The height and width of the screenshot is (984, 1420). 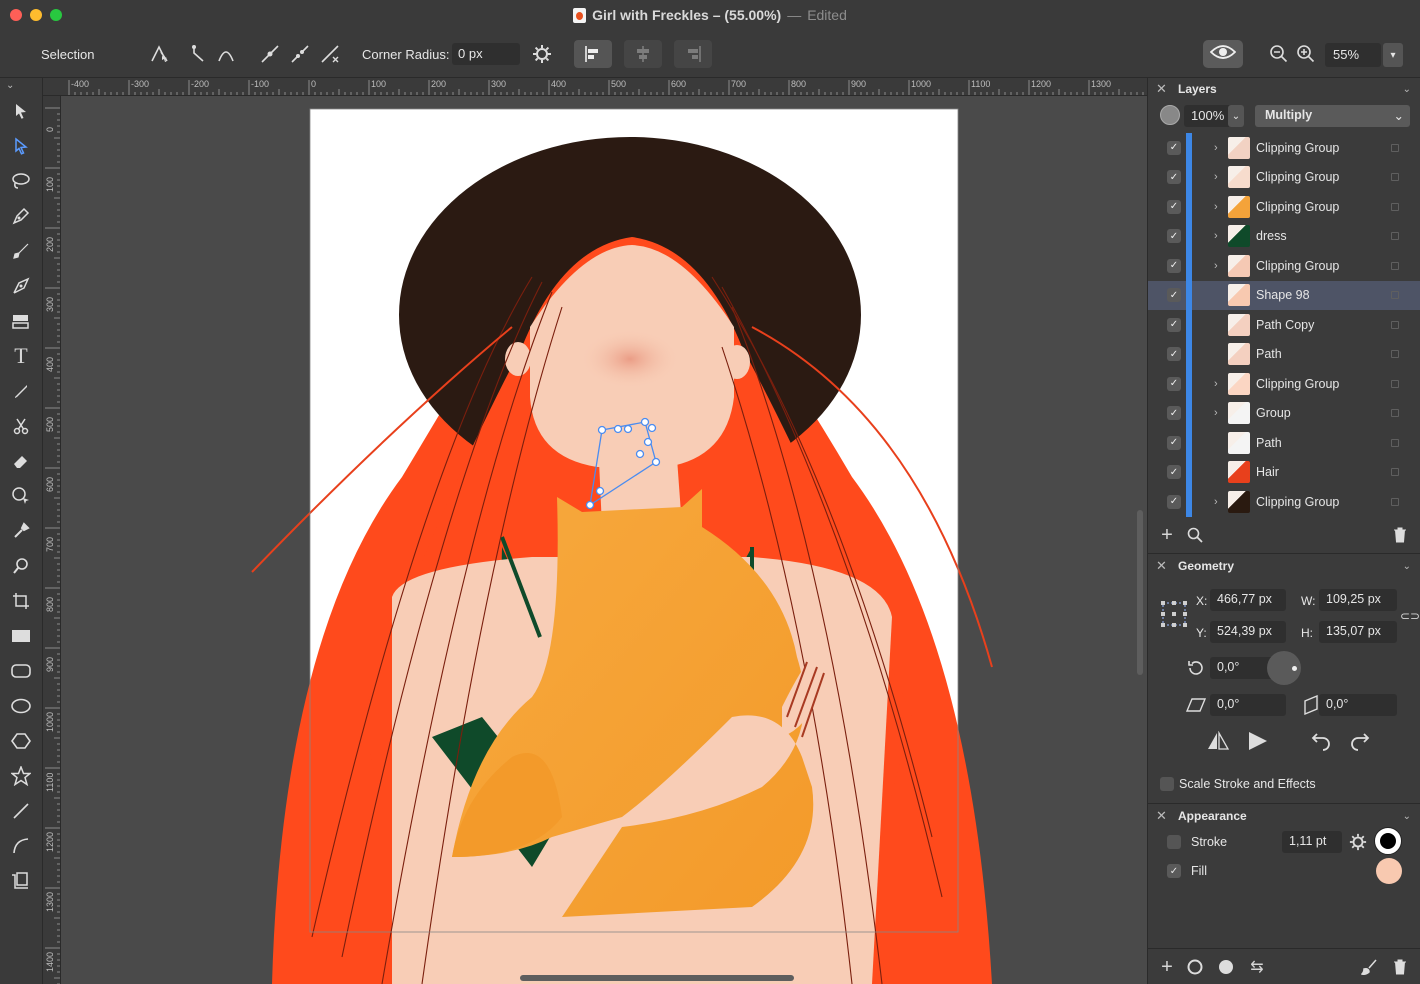 What do you see at coordinates (1284, 668) in the screenshot?
I see `rotation-dial` at bounding box center [1284, 668].